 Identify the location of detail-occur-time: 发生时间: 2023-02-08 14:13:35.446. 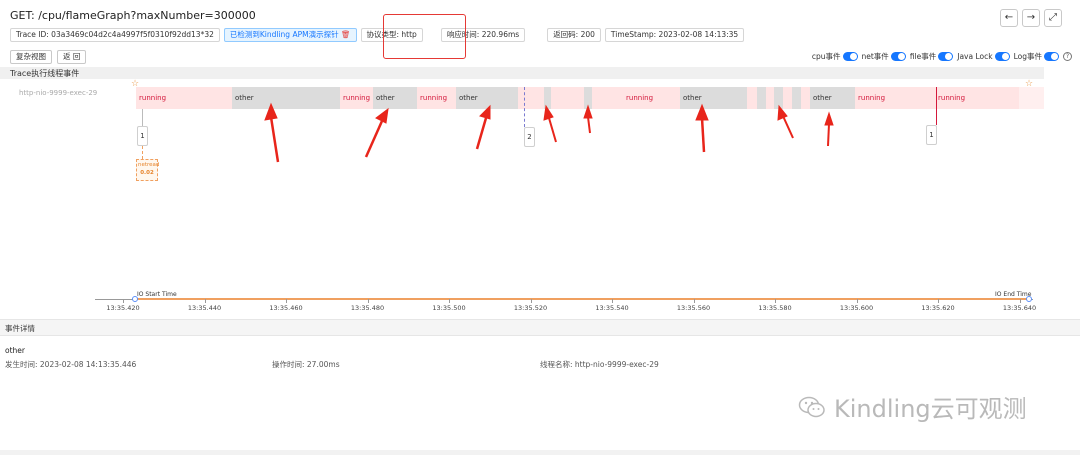
(71, 364).